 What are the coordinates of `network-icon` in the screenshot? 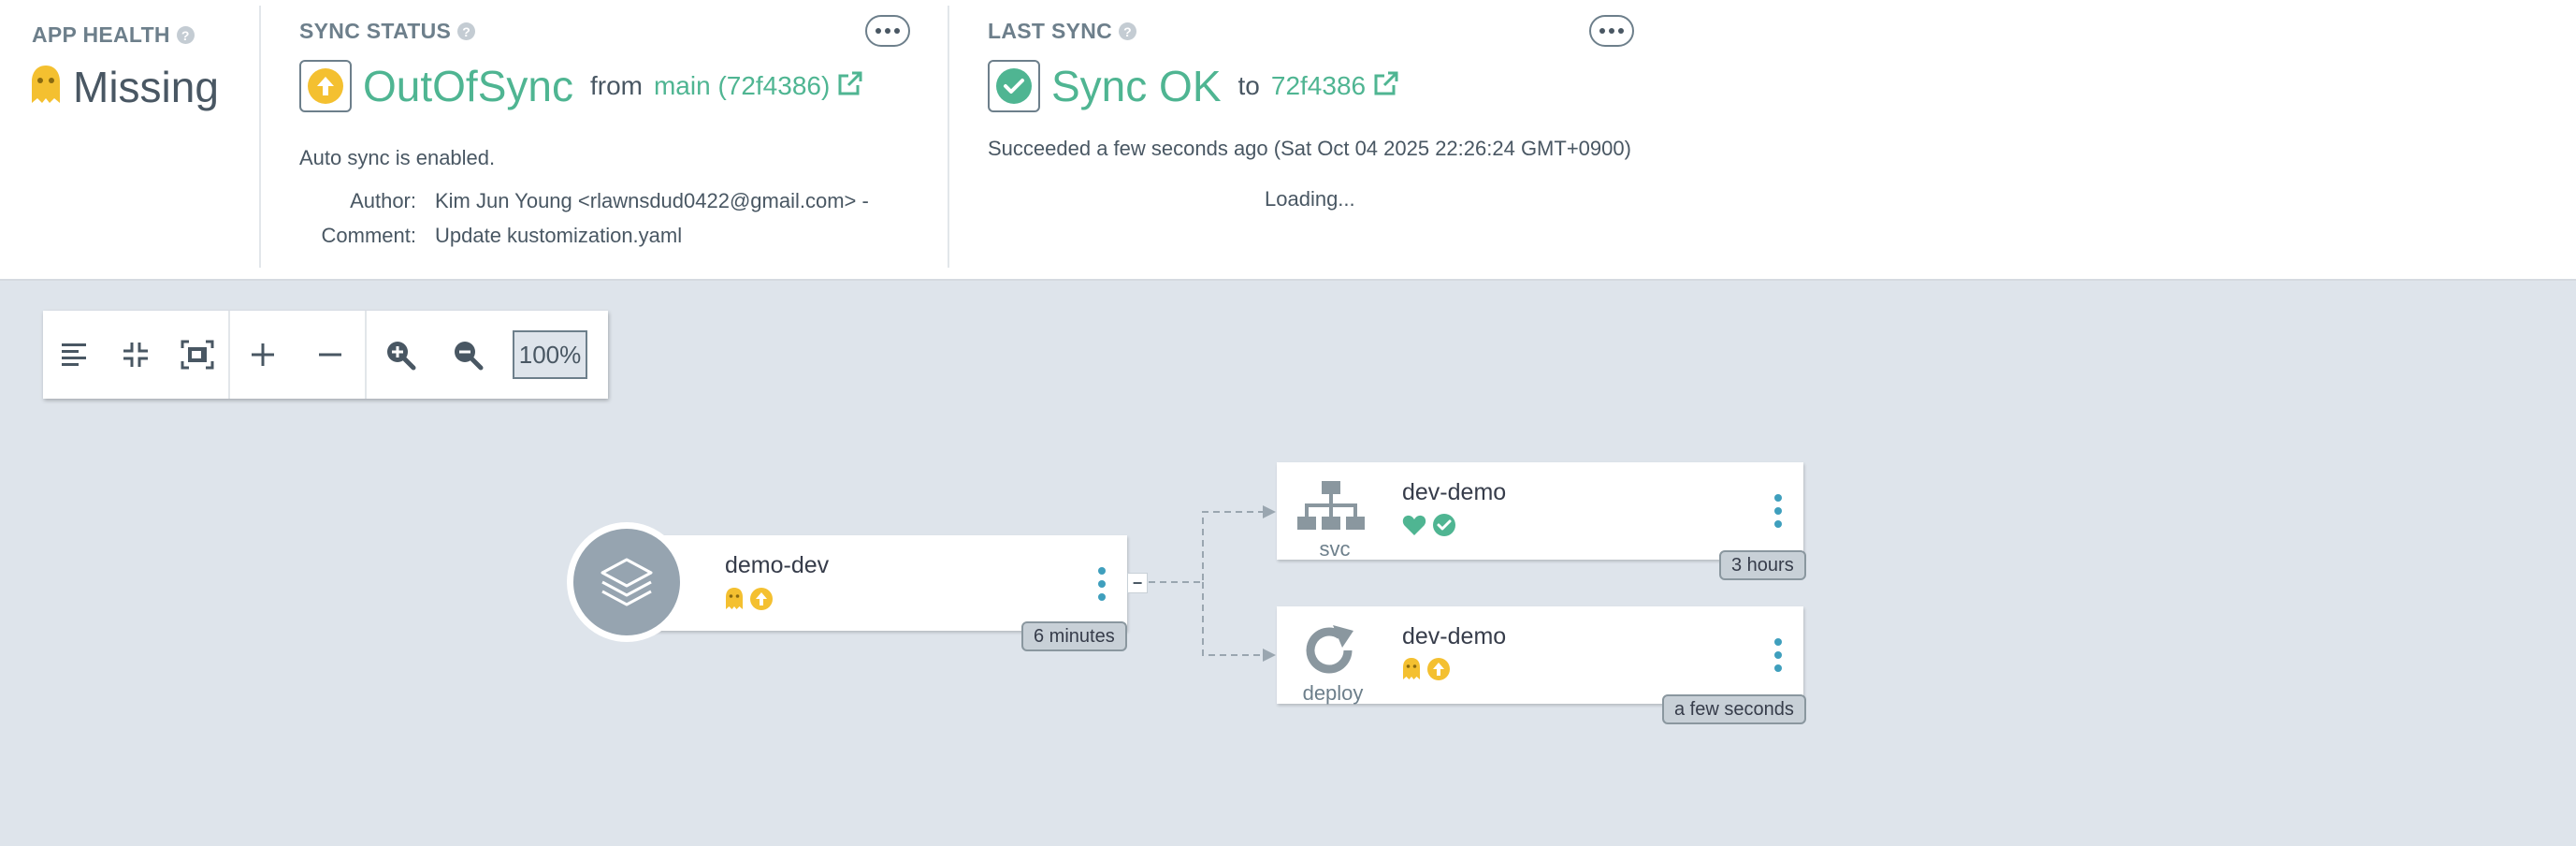 It's located at (1331, 509).